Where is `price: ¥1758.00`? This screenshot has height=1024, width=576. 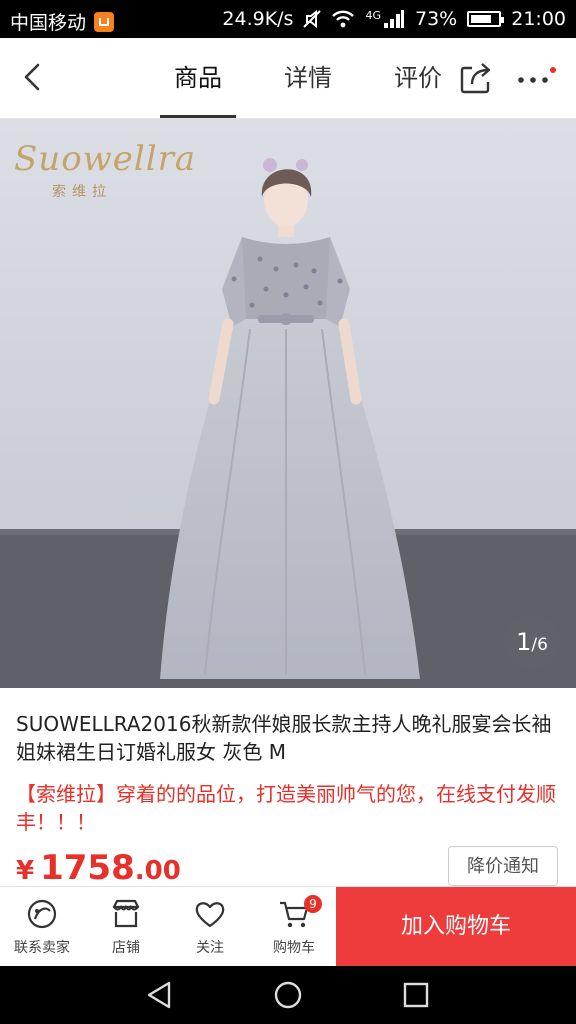
price: ¥1758.00 is located at coordinates (98, 868).